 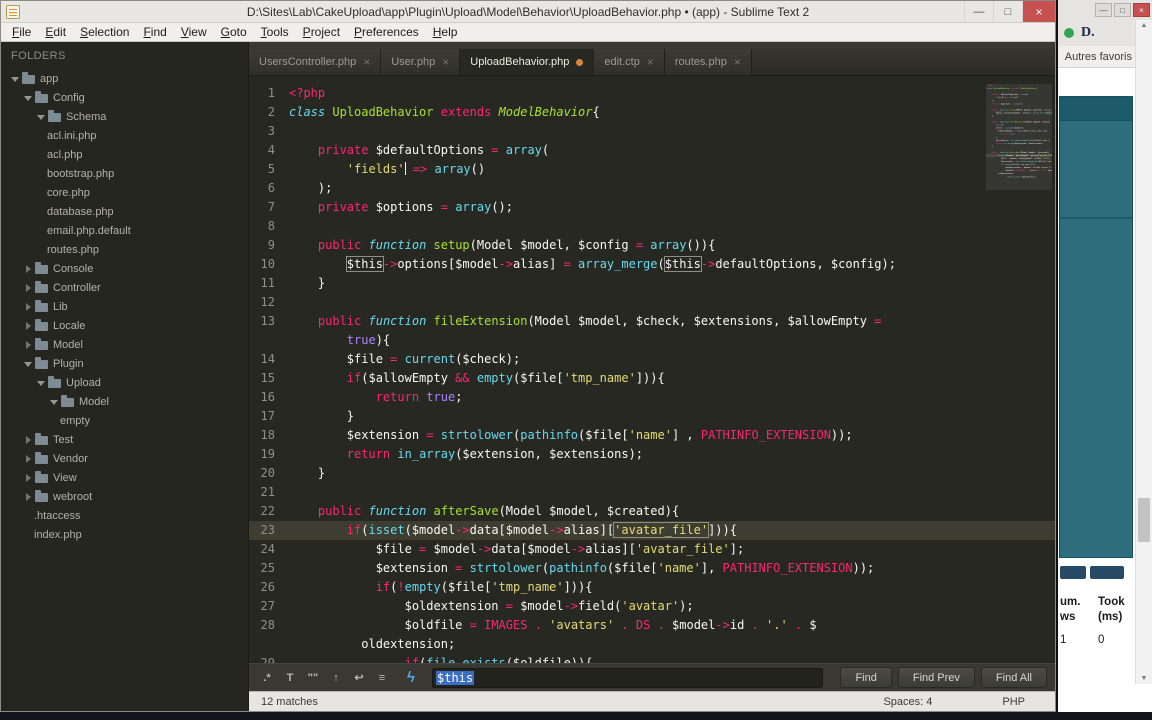 What do you see at coordinates (907, 702) in the screenshot?
I see `indent-status: Spaces: 4` at bounding box center [907, 702].